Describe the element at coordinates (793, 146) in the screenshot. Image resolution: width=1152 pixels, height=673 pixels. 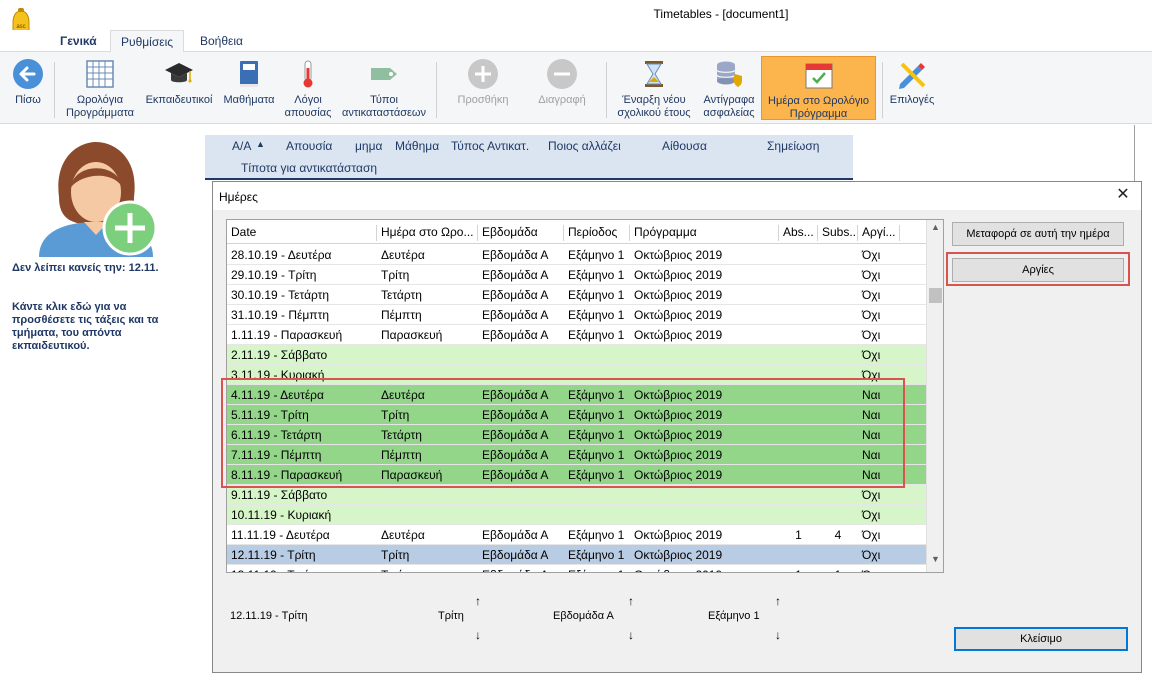
I see `col-note: Σημείωση` at that location.